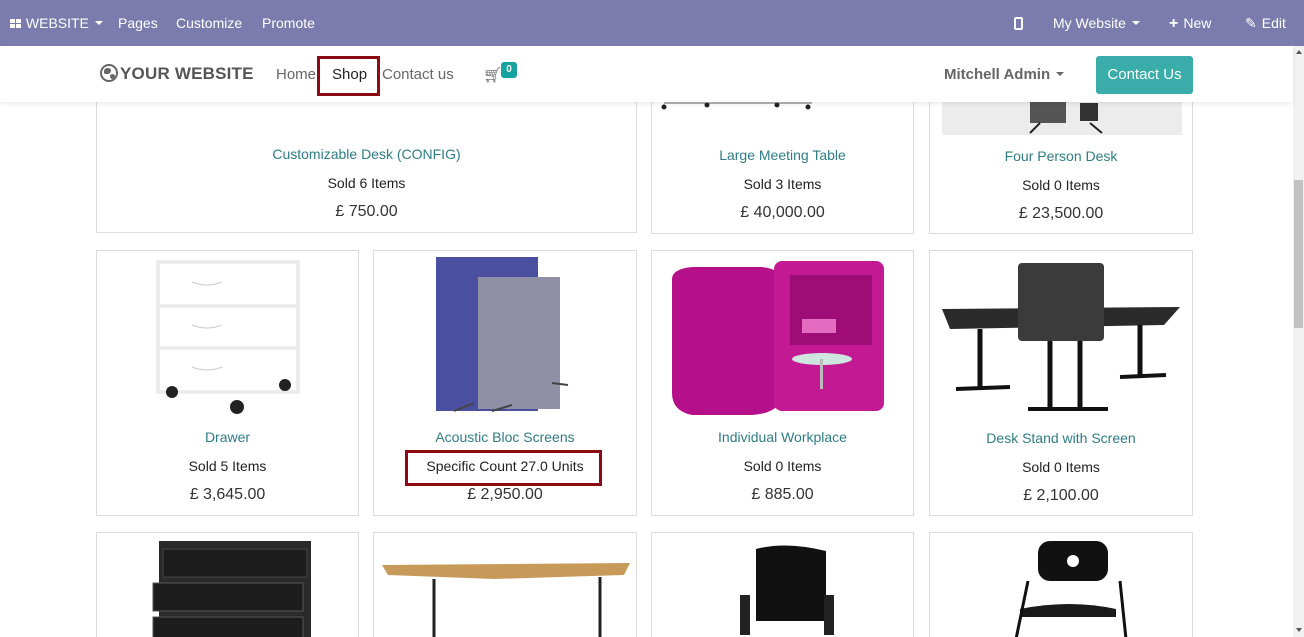  Describe the element at coordinates (138, 23) in the screenshot. I see `menu-pages: Pages` at that location.